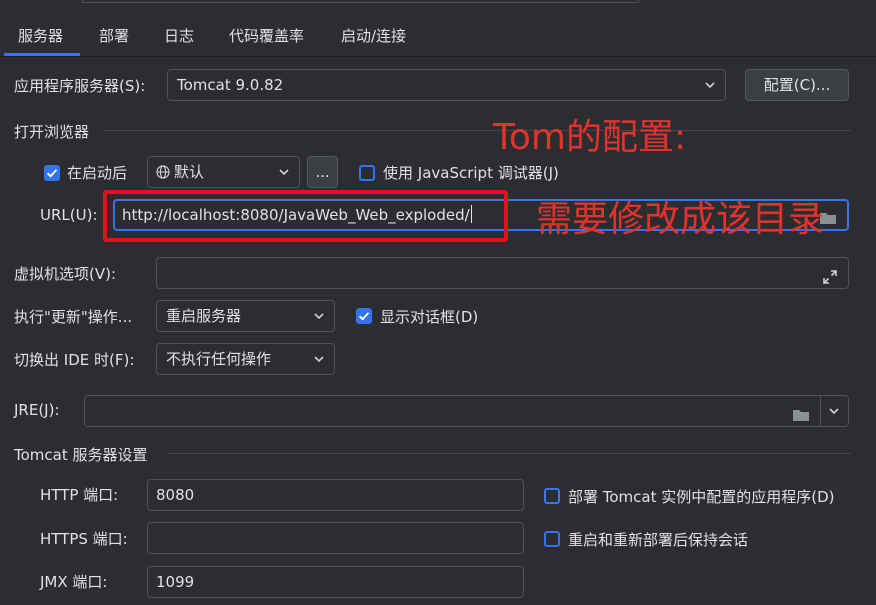  What do you see at coordinates (37, 410) in the screenshot?
I see `jre-label: JRE(J):` at bounding box center [37, 410].